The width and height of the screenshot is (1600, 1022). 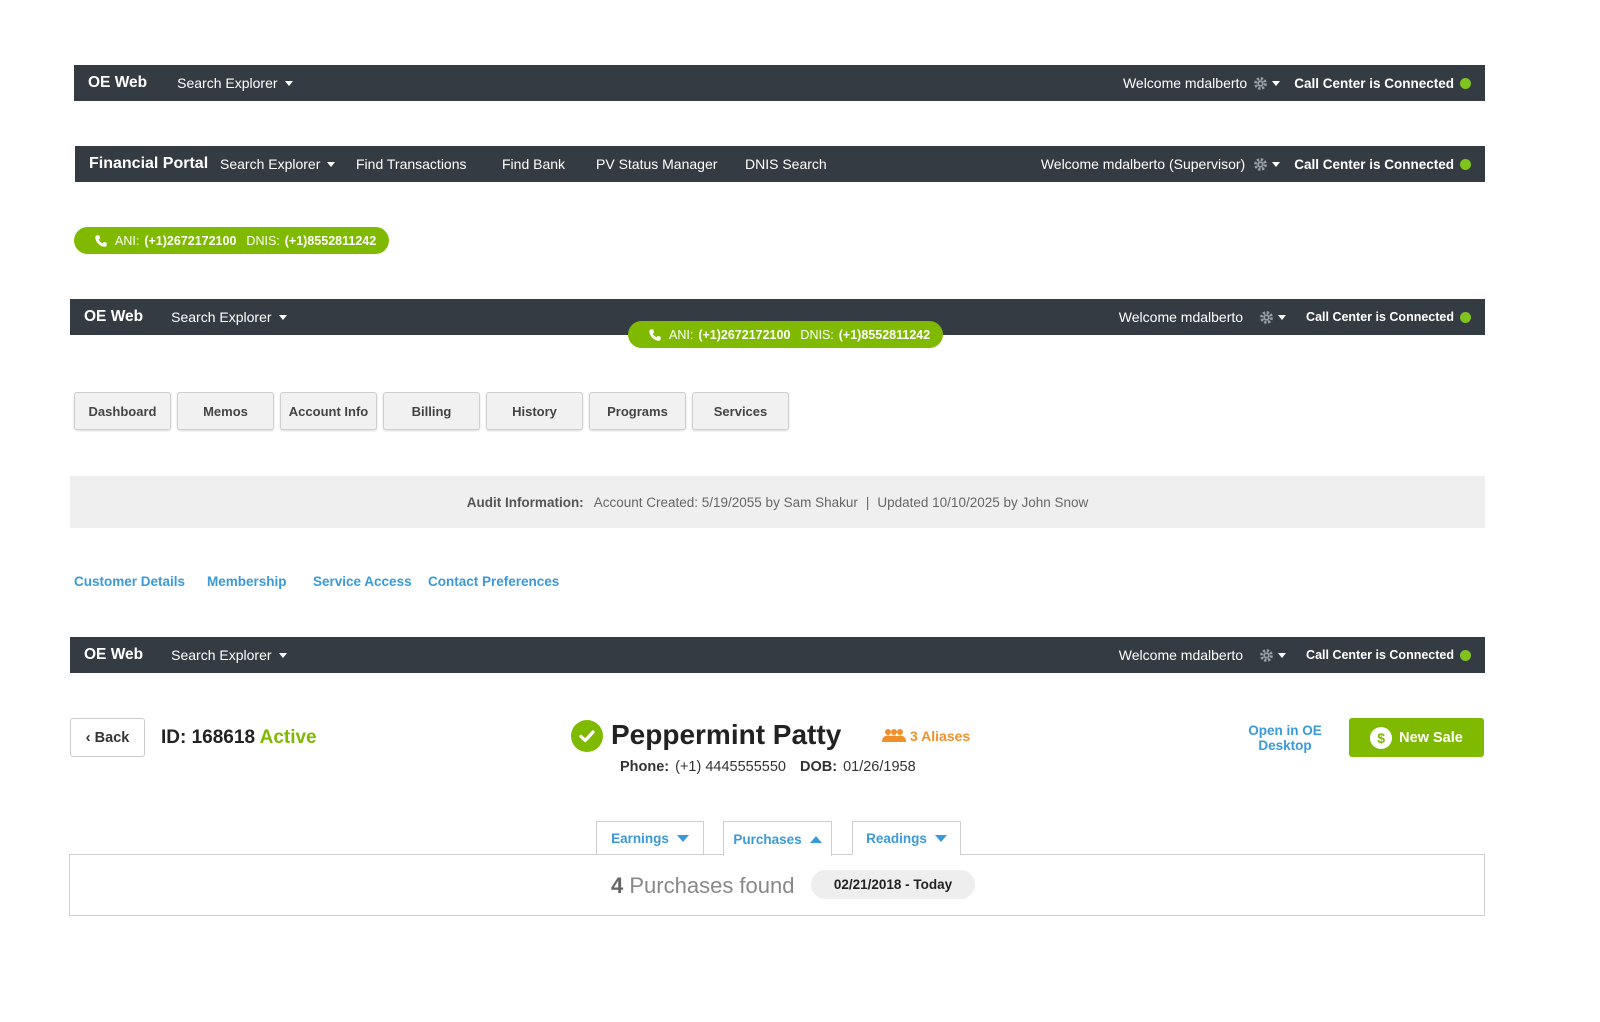 What do you see at coordinates (645, 767) in the screenshot?
I see `phone-label: Phone:` at bounding box center [645, 767].